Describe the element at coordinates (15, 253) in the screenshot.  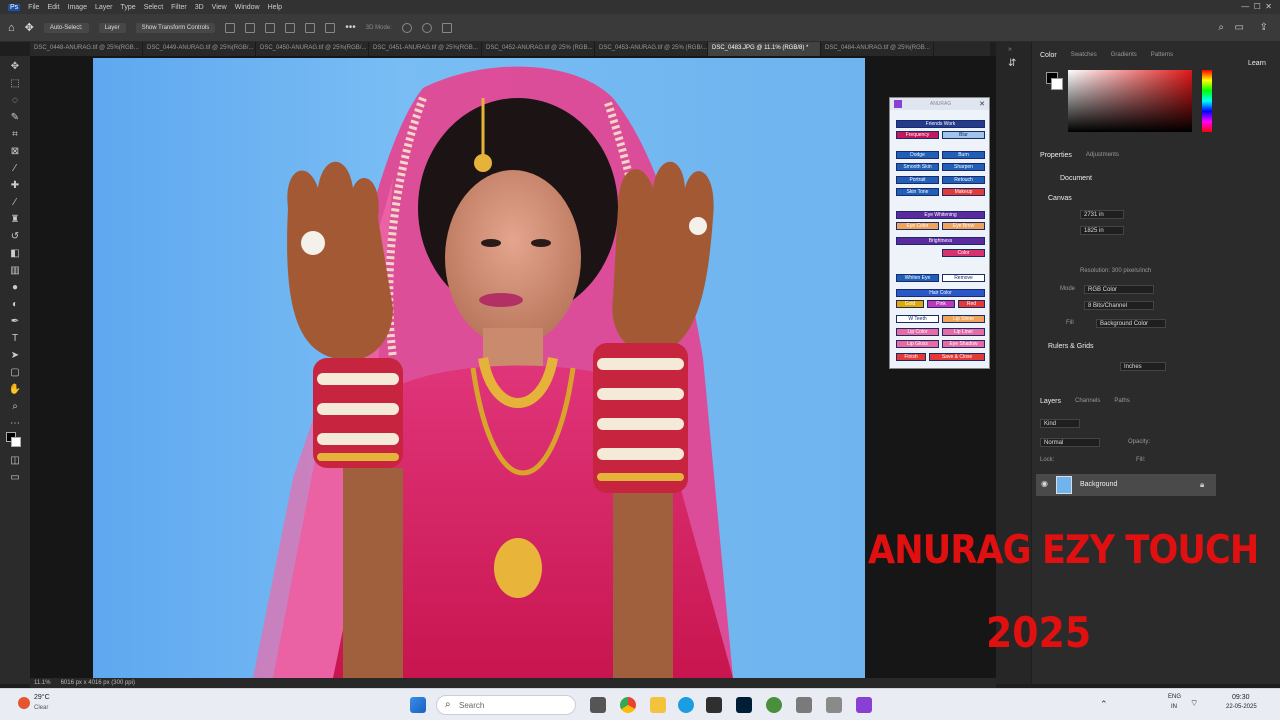
I see `eraser-tool-icon: ◧` at that location.